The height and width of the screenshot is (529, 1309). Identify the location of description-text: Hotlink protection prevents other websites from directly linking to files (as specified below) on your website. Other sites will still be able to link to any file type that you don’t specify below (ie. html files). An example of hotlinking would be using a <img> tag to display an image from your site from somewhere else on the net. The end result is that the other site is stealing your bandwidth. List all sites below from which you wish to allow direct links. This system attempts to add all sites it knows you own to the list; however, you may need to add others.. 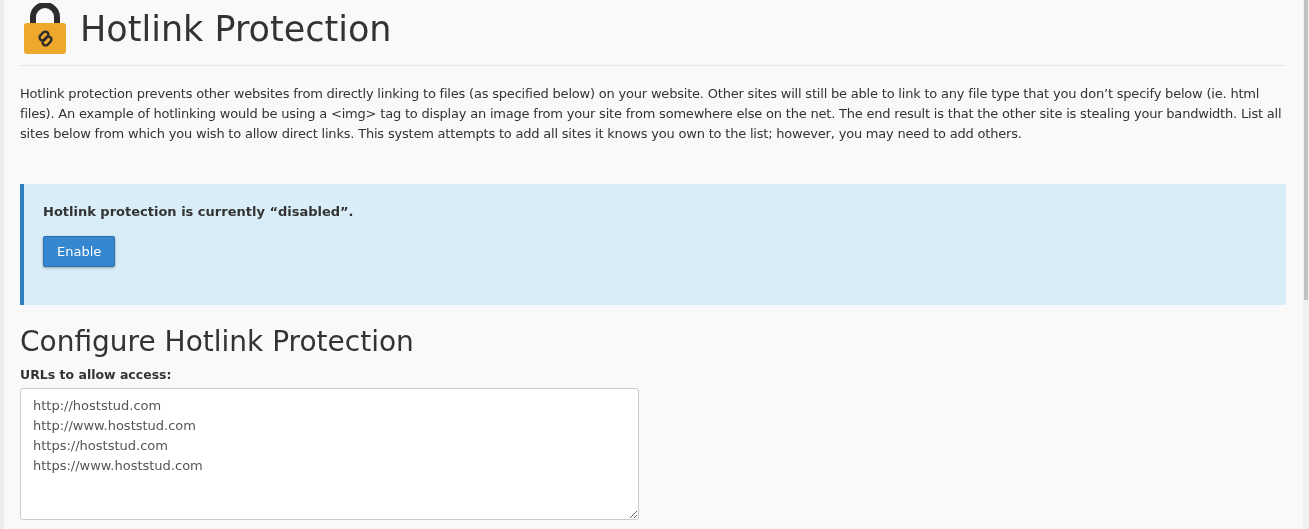
(651, 114).